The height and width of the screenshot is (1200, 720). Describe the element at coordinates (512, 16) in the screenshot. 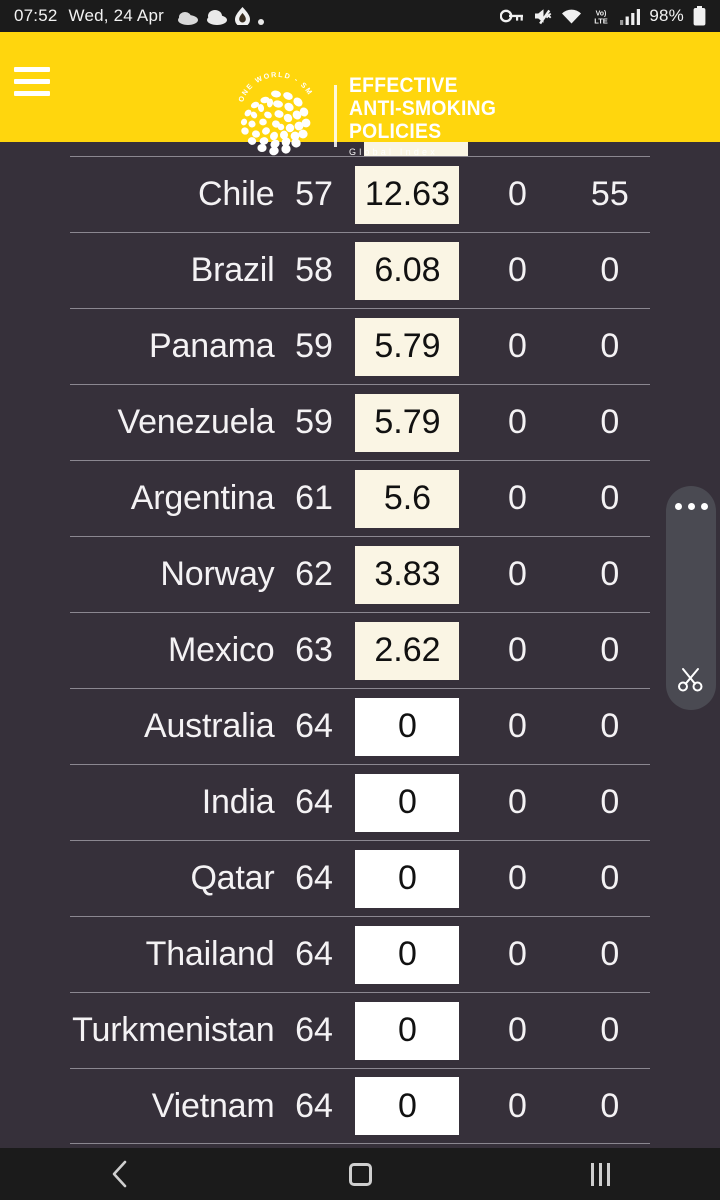

I see `vpn-key-icon` at that location.